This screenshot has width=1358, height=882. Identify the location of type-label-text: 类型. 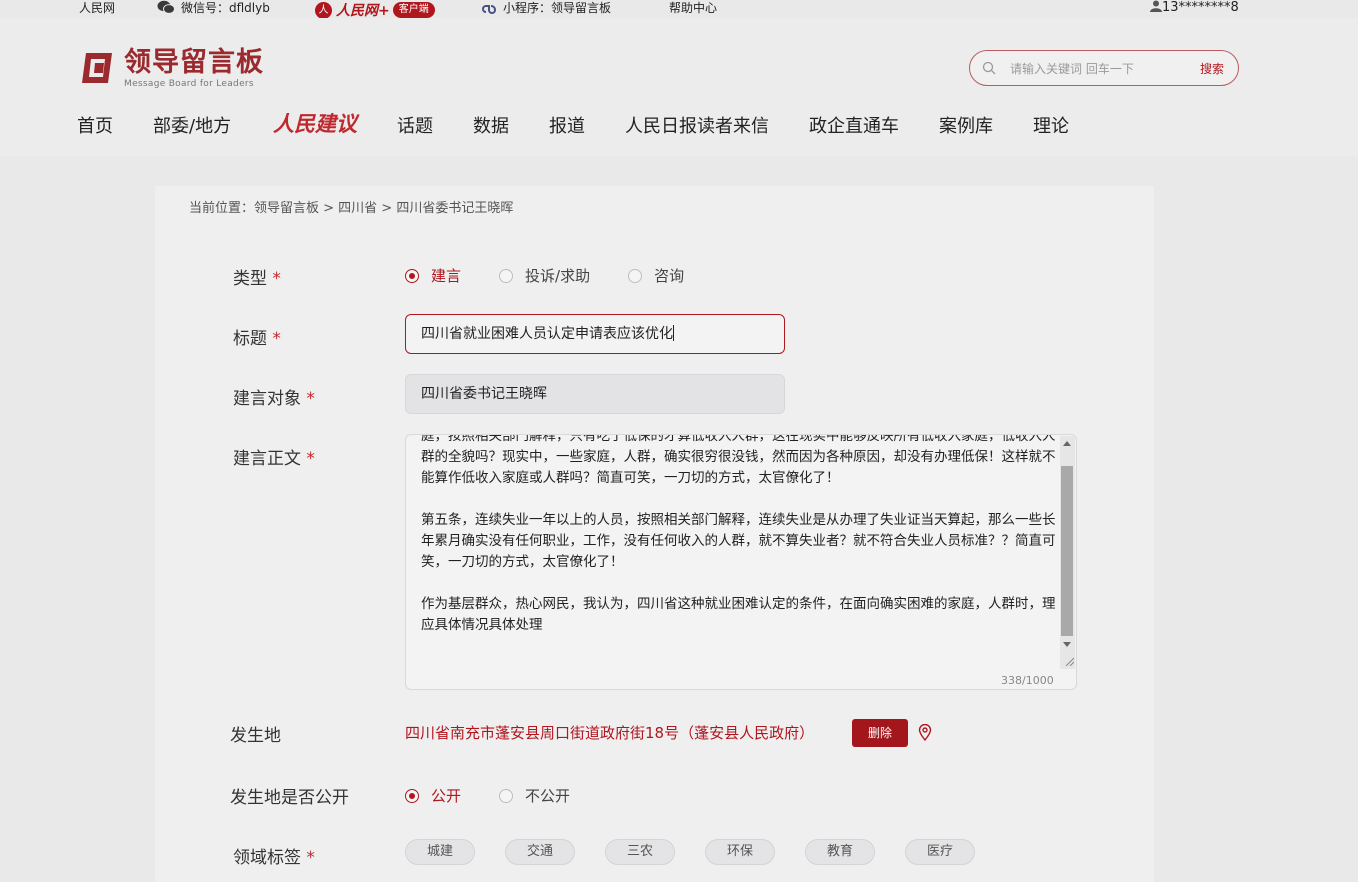
(250, 279).